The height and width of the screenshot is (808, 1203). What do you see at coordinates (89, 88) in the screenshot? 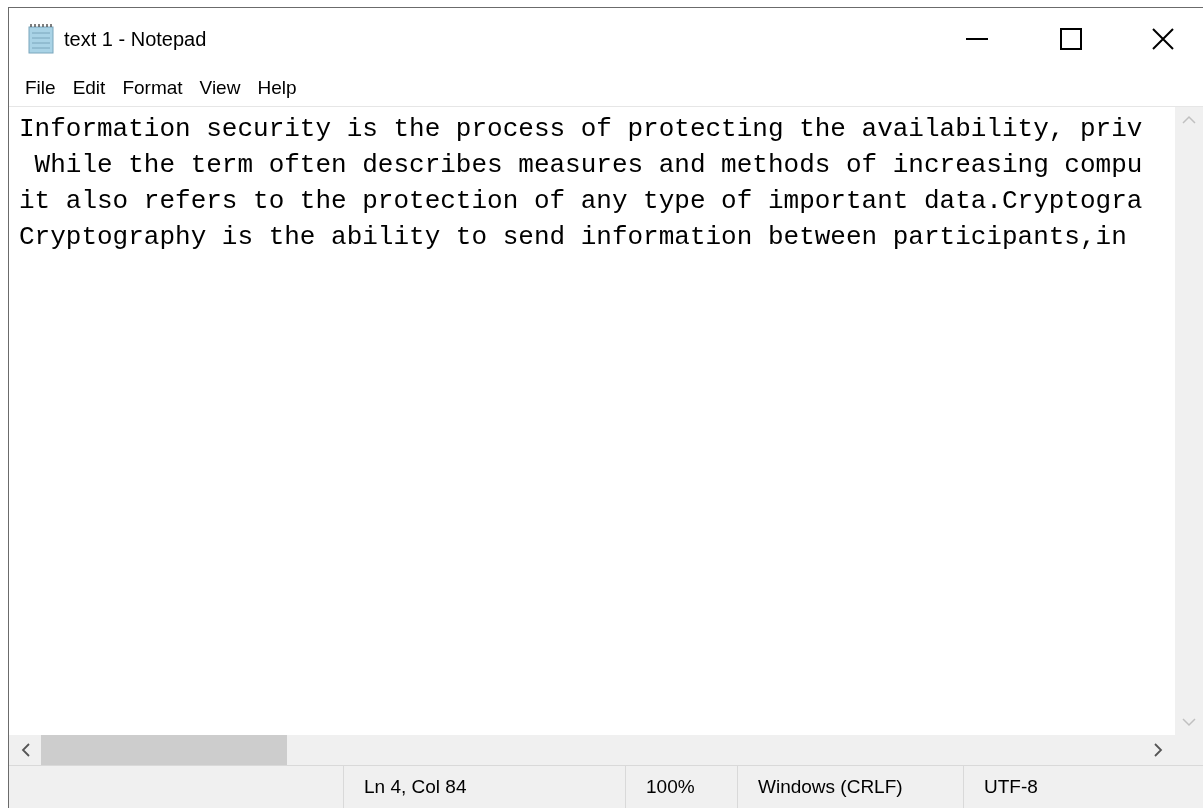
I see `menu-item: Edit` at bounding box center [89, 88].